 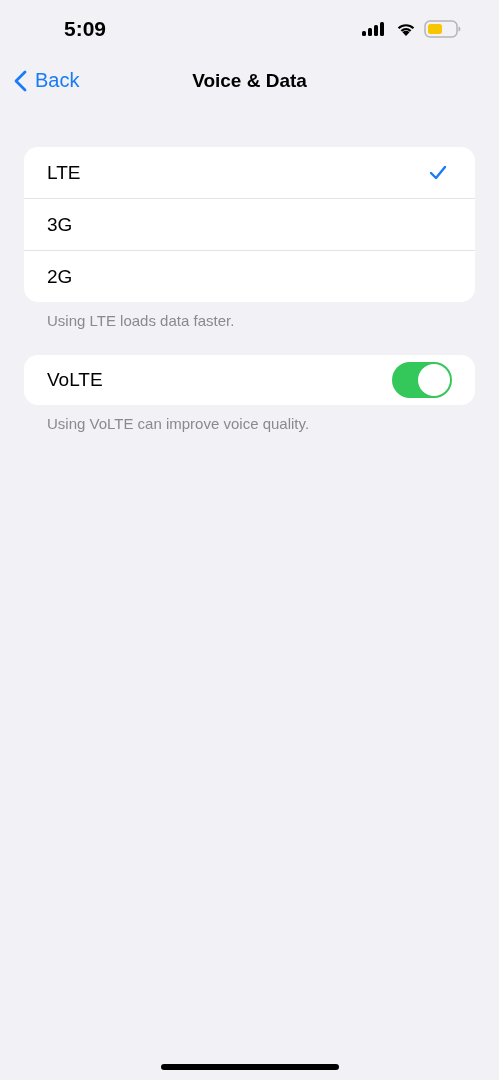 What do you see at coordinates (85, 29) in the screenshot?
I see `status-time: 5:09` at bounding box center [85, 29].